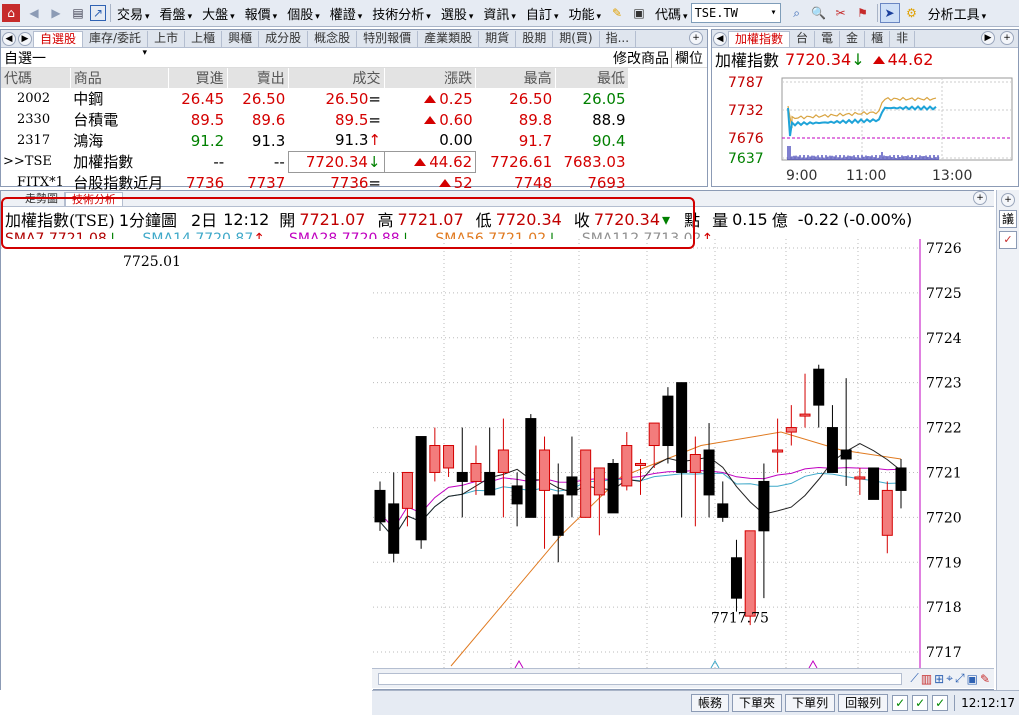  I want to click on menu-item: 個股, so click(304, 13).